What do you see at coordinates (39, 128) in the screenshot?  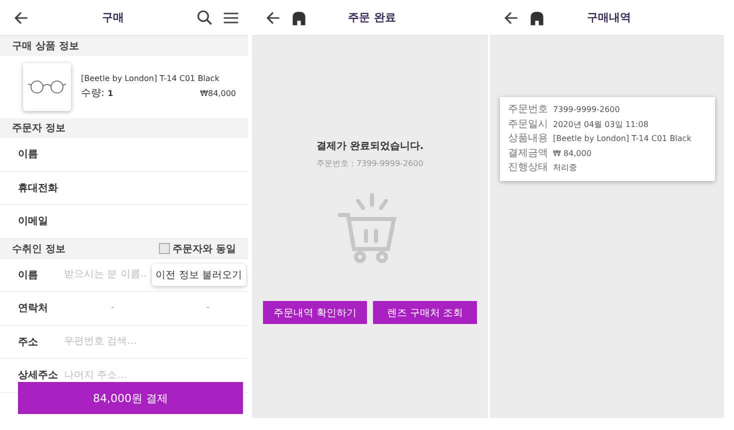 I see `section-title: 주문자 정보` at bounding box center [39, 128].